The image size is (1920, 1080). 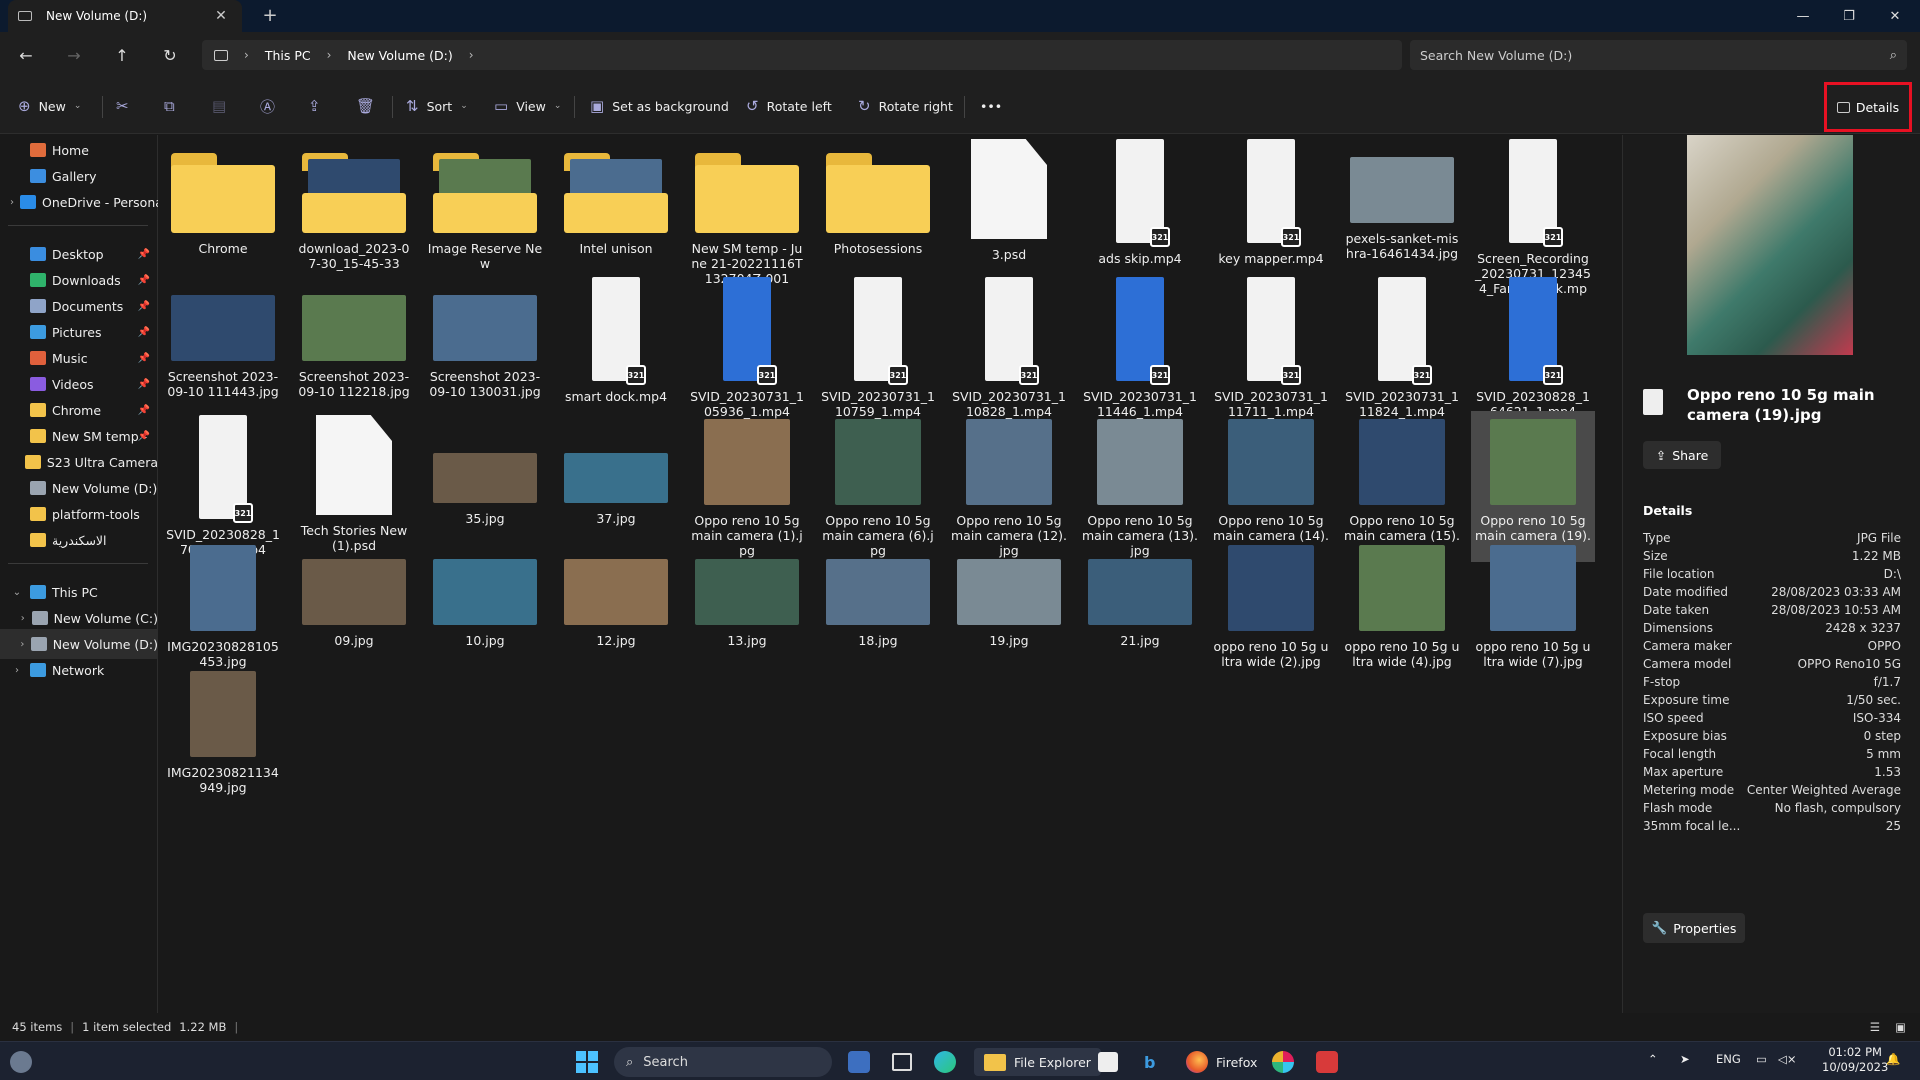 I want to click on file-item: IMG20230828105453.jpg, so click(x=223, y=605).